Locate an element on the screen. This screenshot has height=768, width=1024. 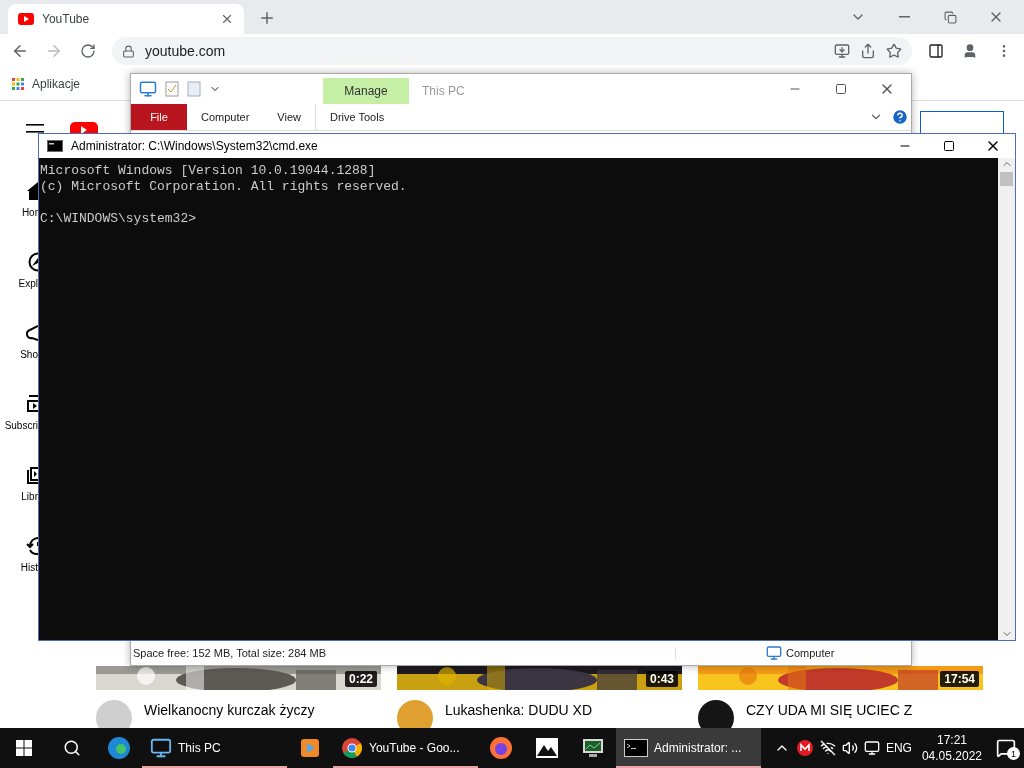
sidebar-label: Subscri is located at coordinates (21, 425).